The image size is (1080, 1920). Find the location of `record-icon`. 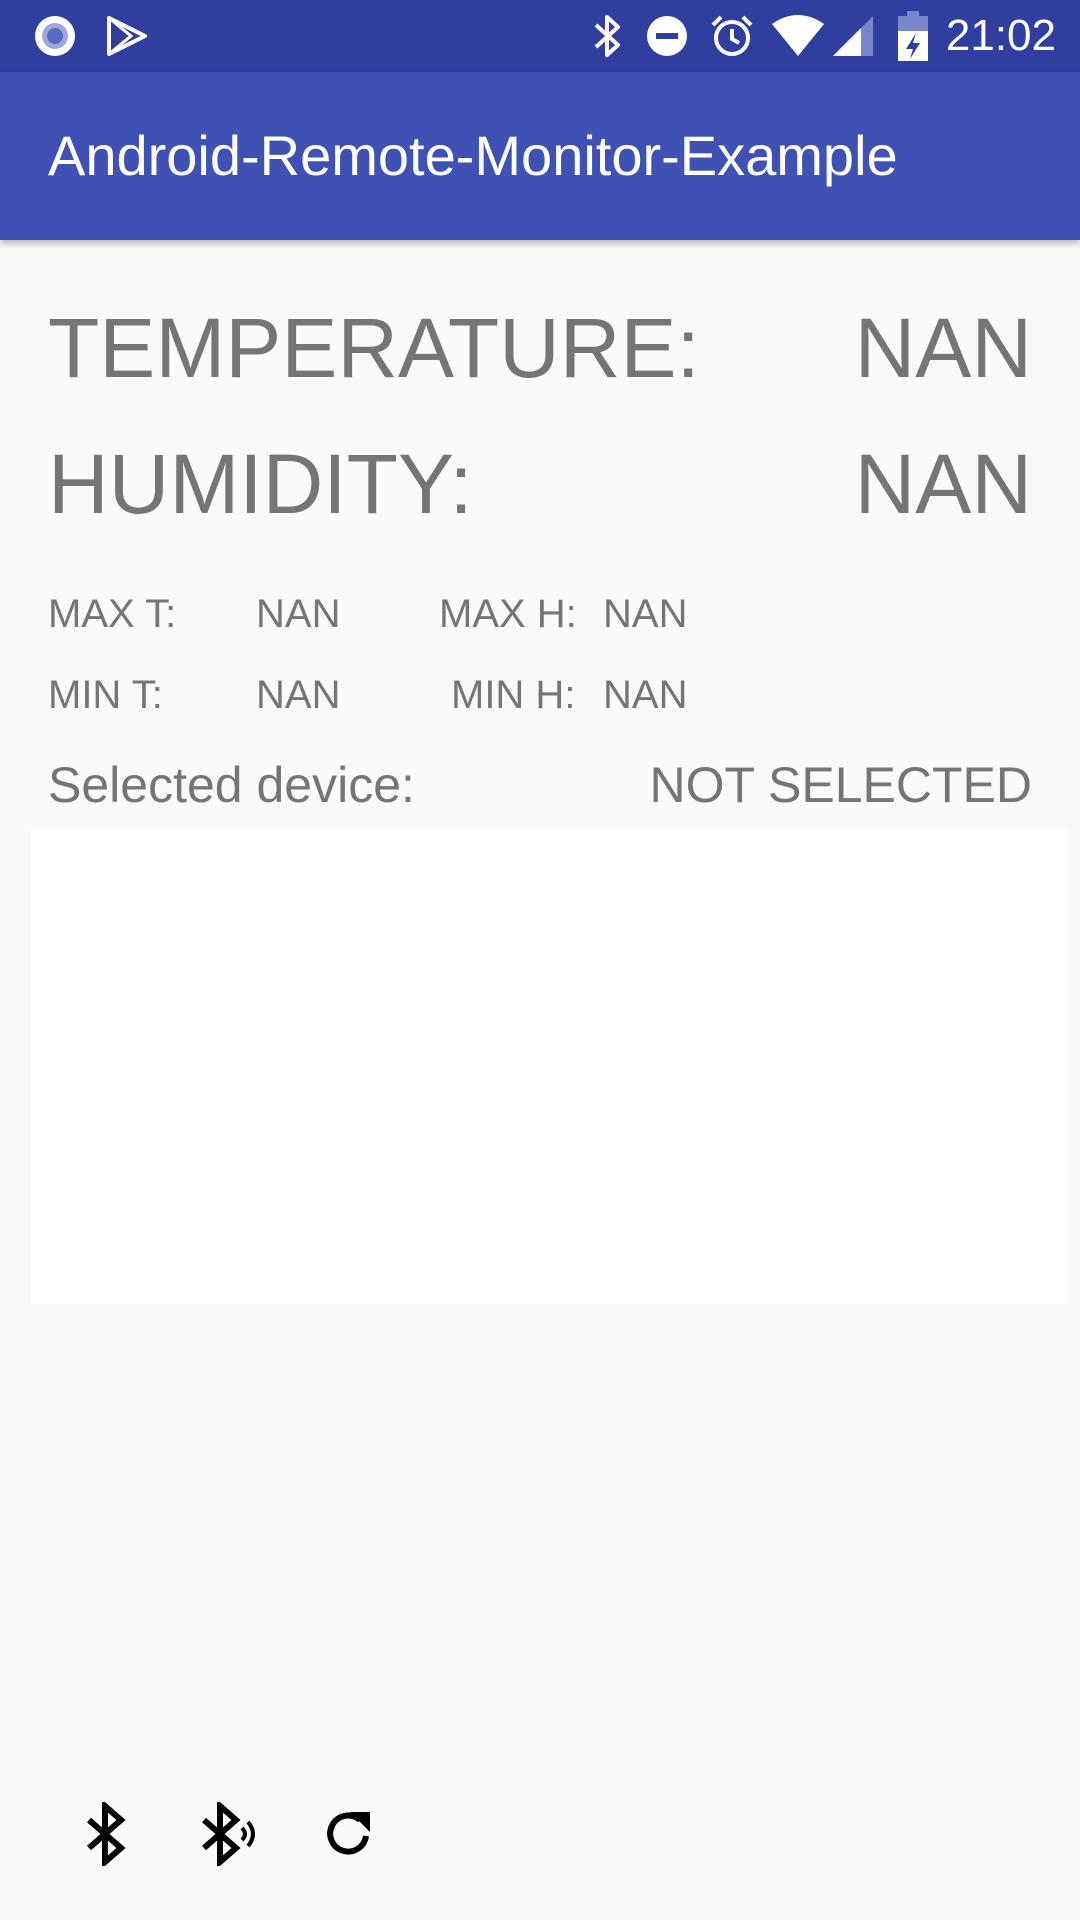

record-icon is located at coordinates (55, 36).